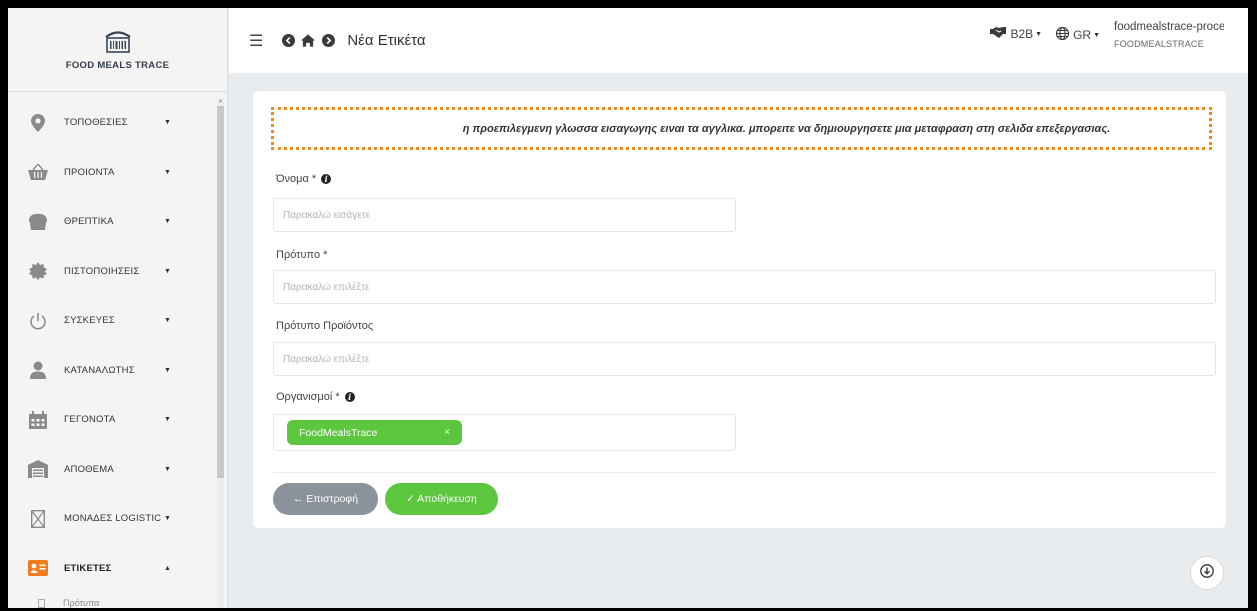 The image size is (1257, 611). Describe the element at coordinates (744, 359) in the screenshot. I see `product-template-select` at that location.